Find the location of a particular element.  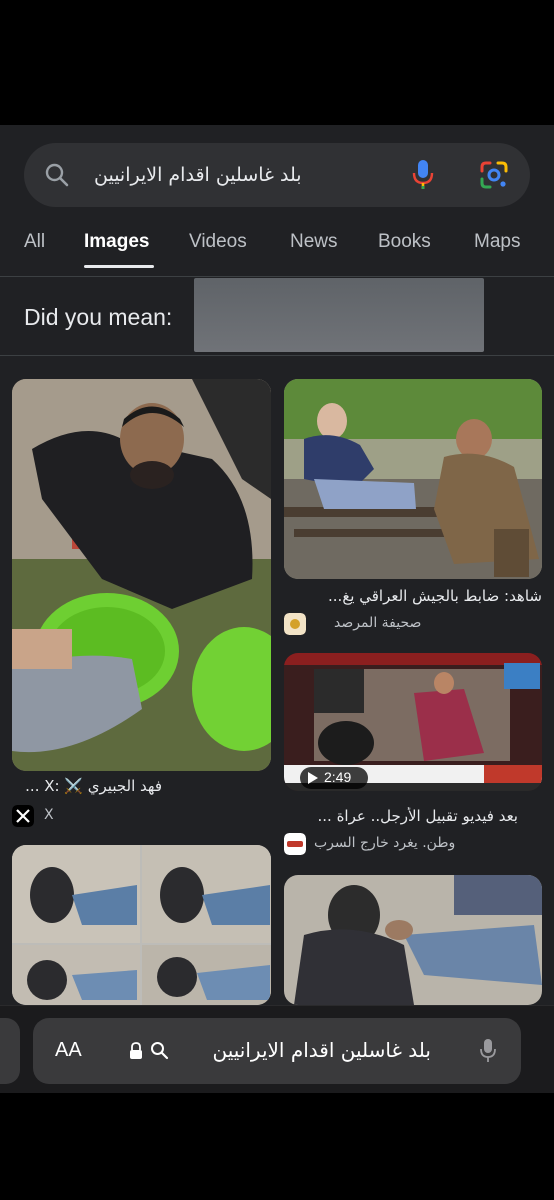

video-duration: 2:49 is located at coordinates (338, 777).